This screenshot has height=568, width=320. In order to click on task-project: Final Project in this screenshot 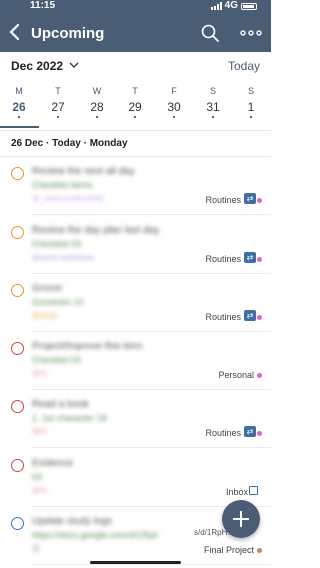, I will do `click(228, 550)`.